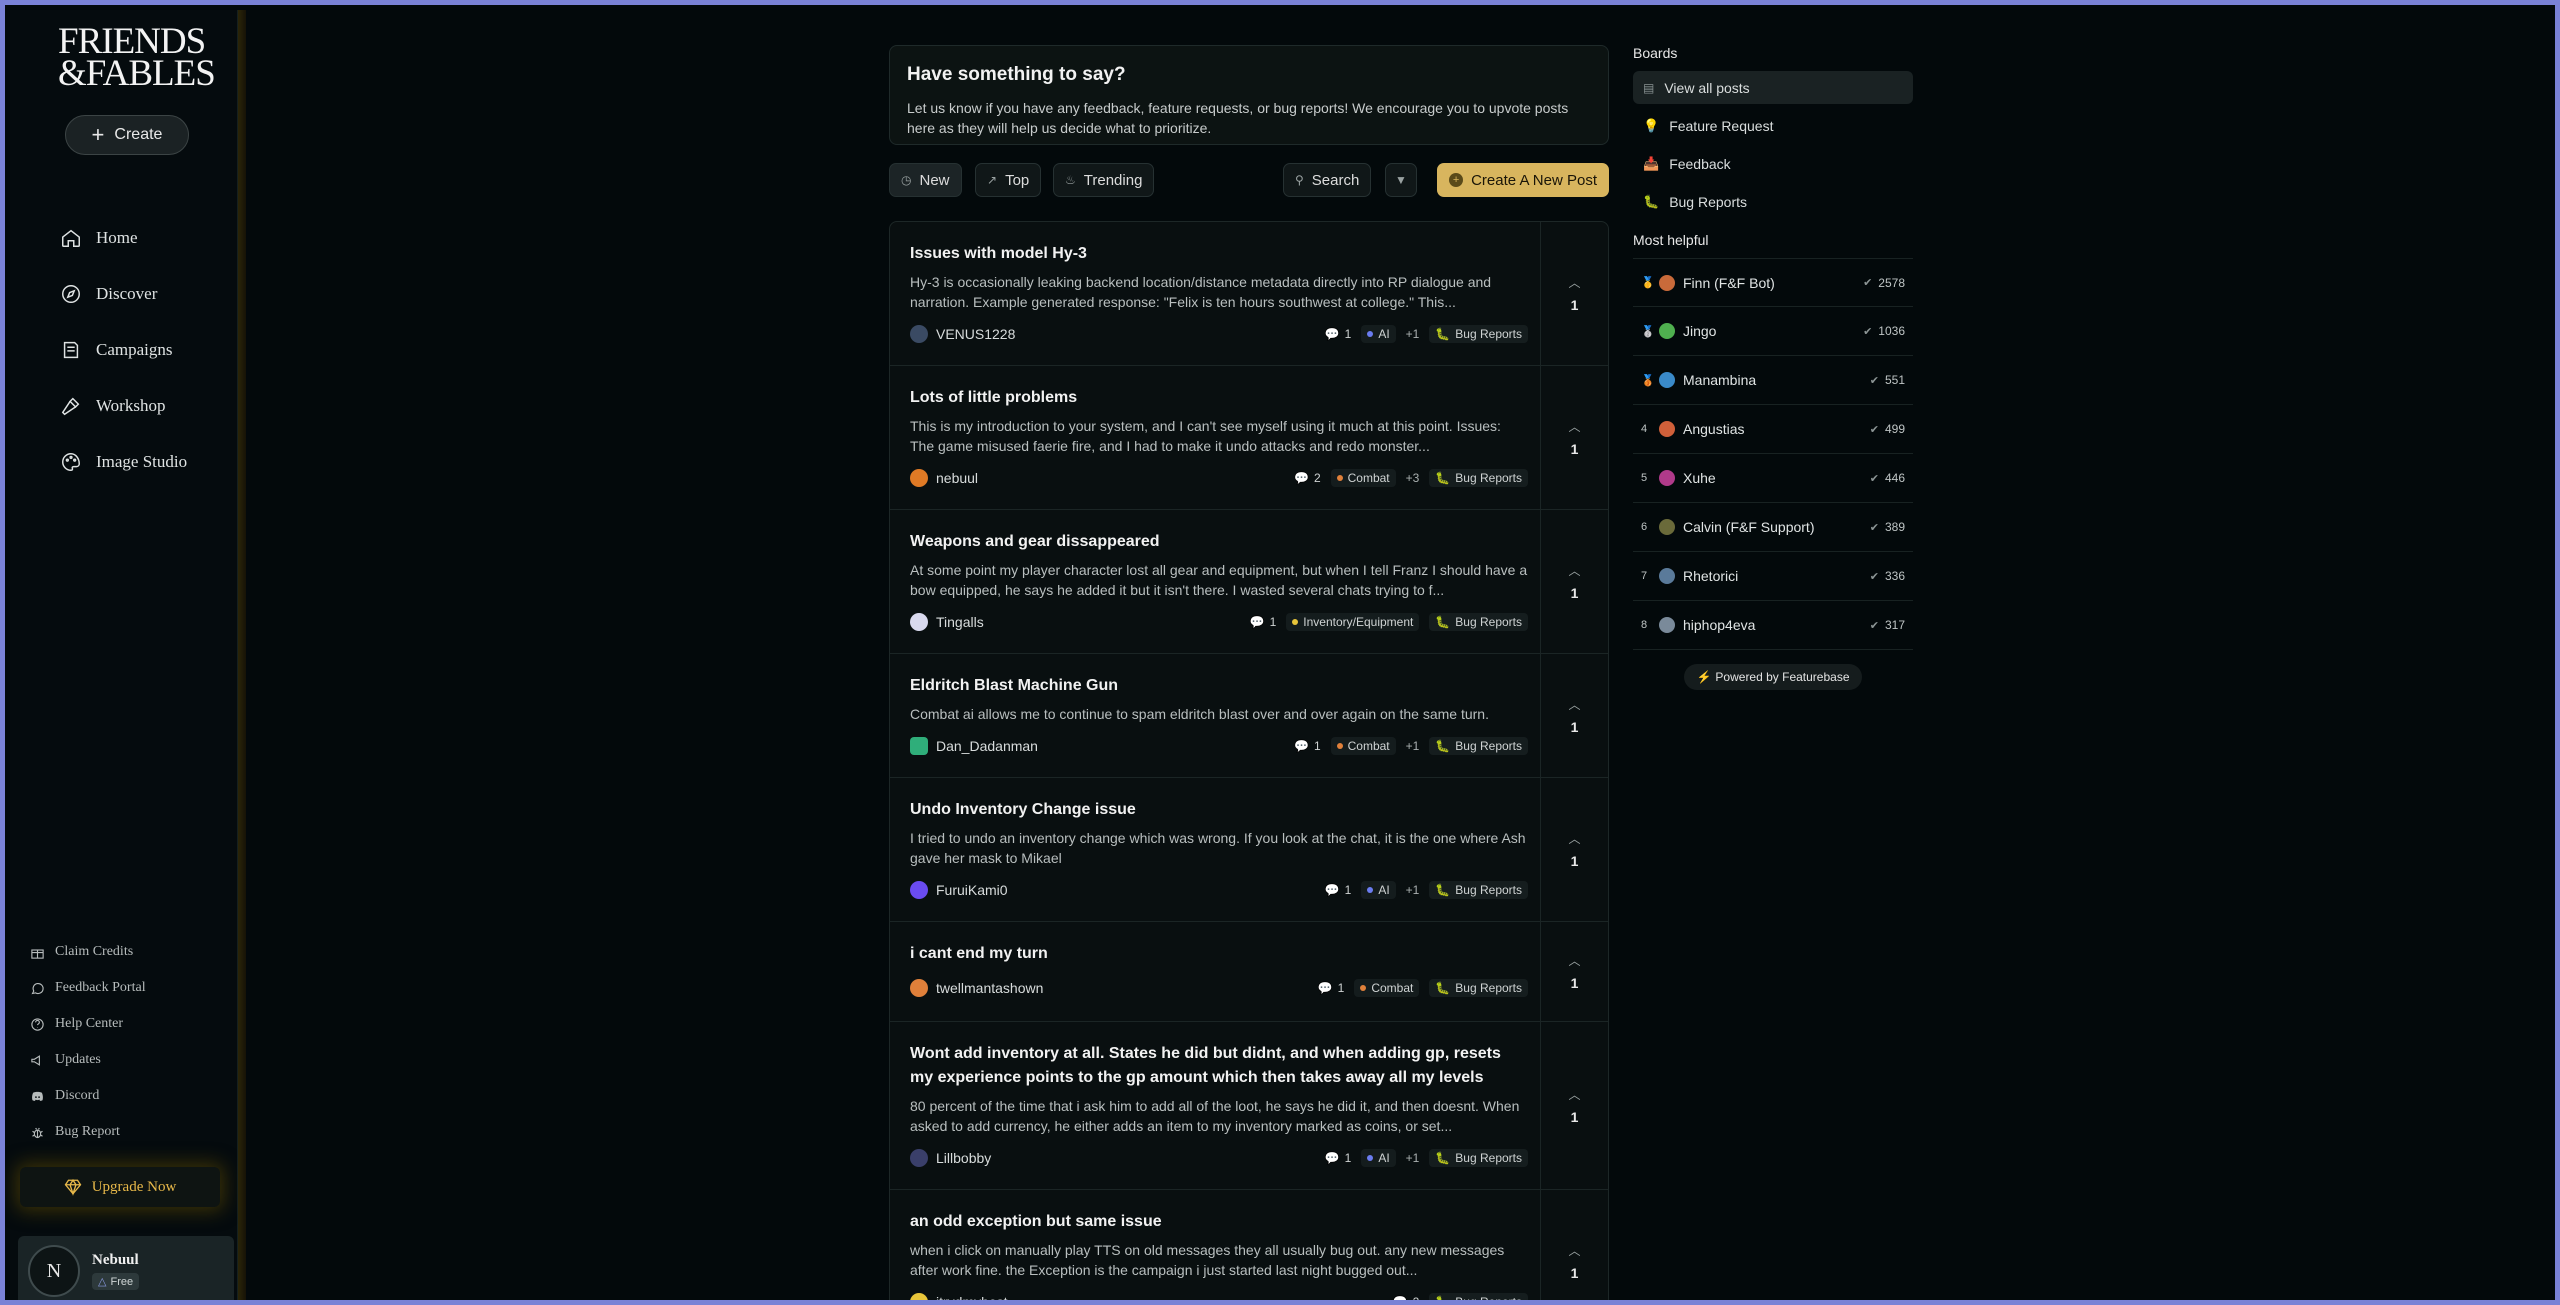 Image resolution: width=2560 pixels, height=1305 pixels. Describe the element at coordinates (962, 334) in the screenshot. I see `post-author: VENUS1228` at that location.